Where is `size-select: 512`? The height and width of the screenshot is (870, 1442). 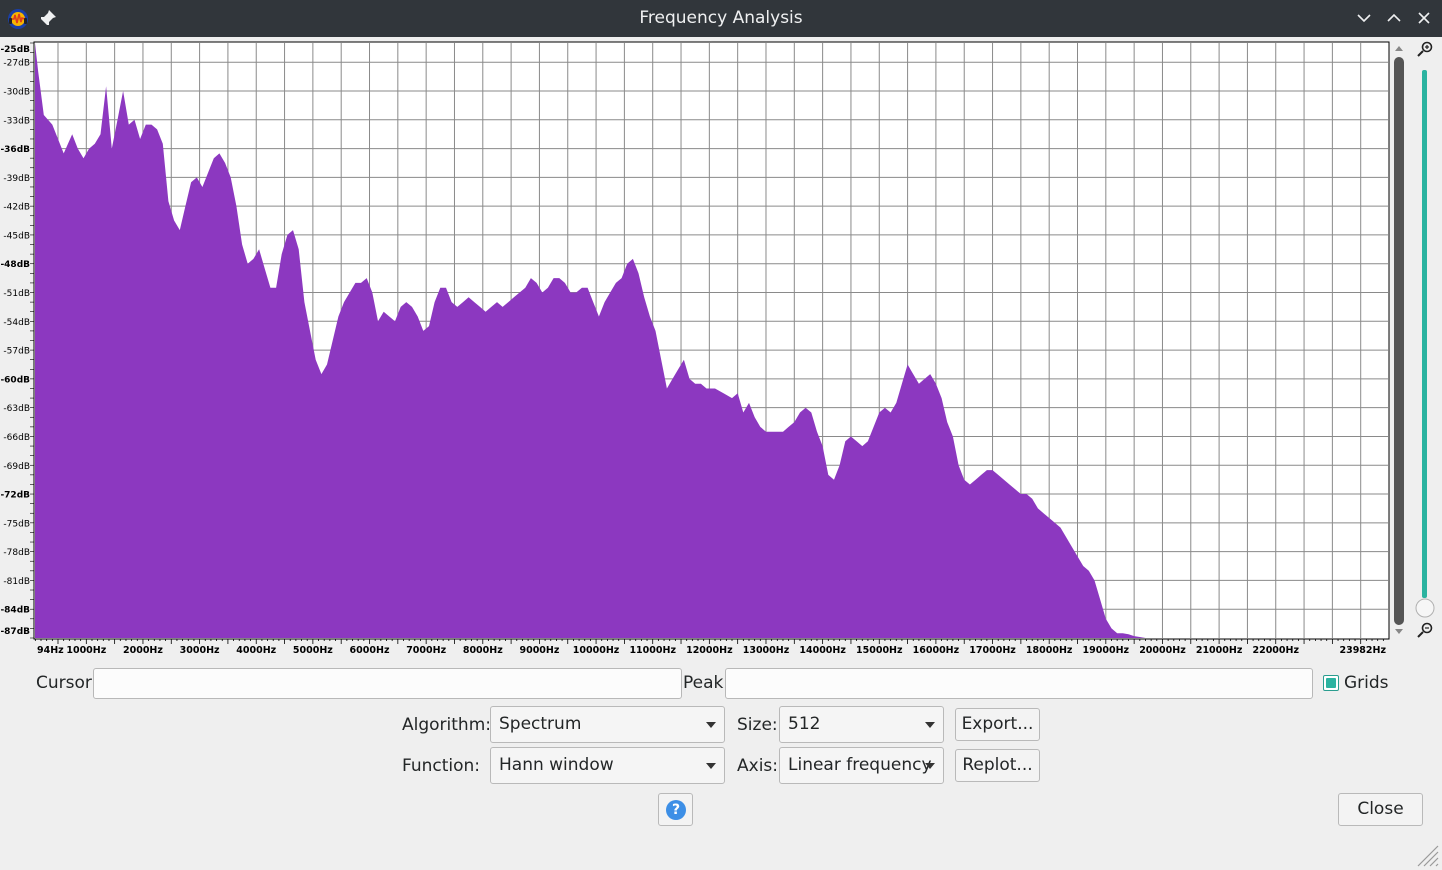
size-select: 512 is located at coordinates (861, 724).